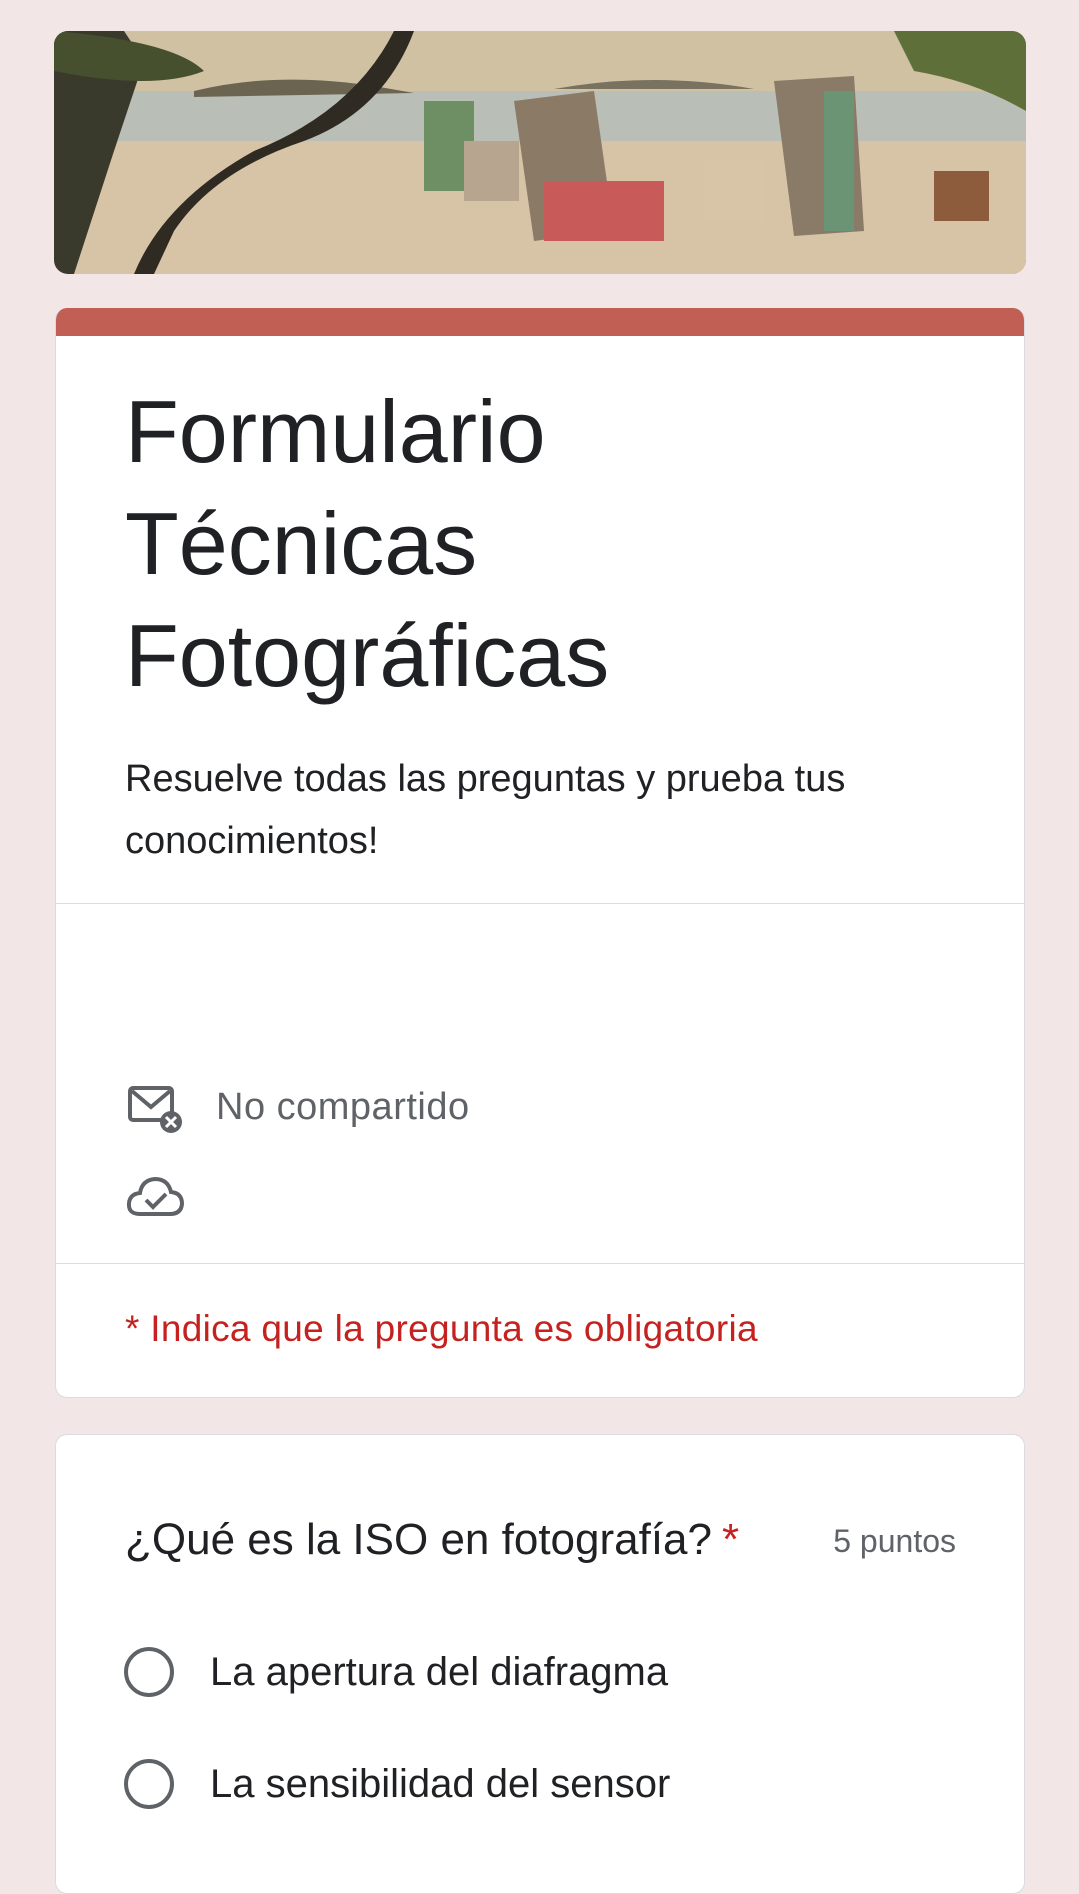 Image resolution: width=1079 pixels, height=1894 pixels. What do you see at coordinates (367, 543) in the screenshot?
I see `form-title: Formulario Técnicas Fotográficas` at bounding box center [367, 543].